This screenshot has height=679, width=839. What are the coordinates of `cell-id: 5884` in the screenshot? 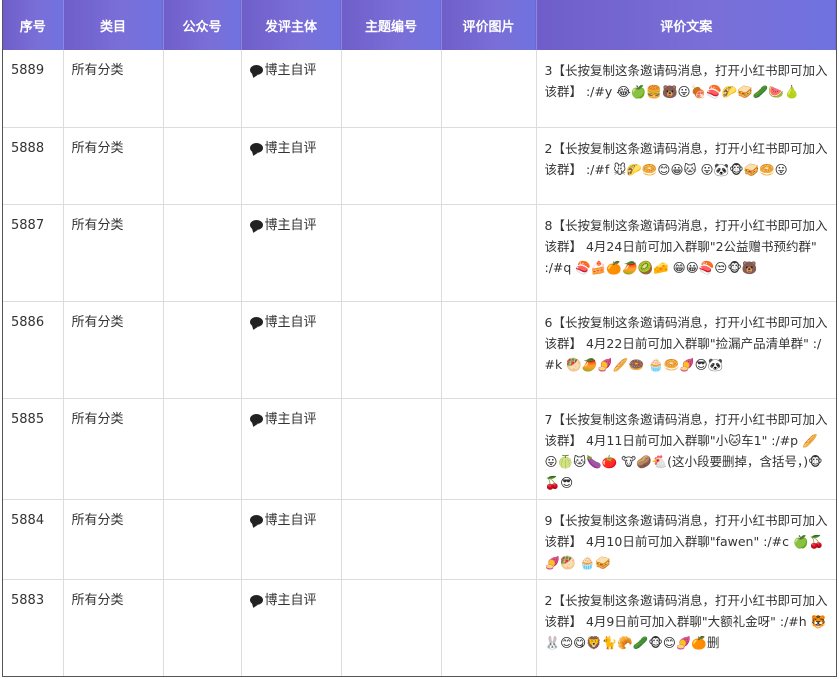 It's located at (33, 539).